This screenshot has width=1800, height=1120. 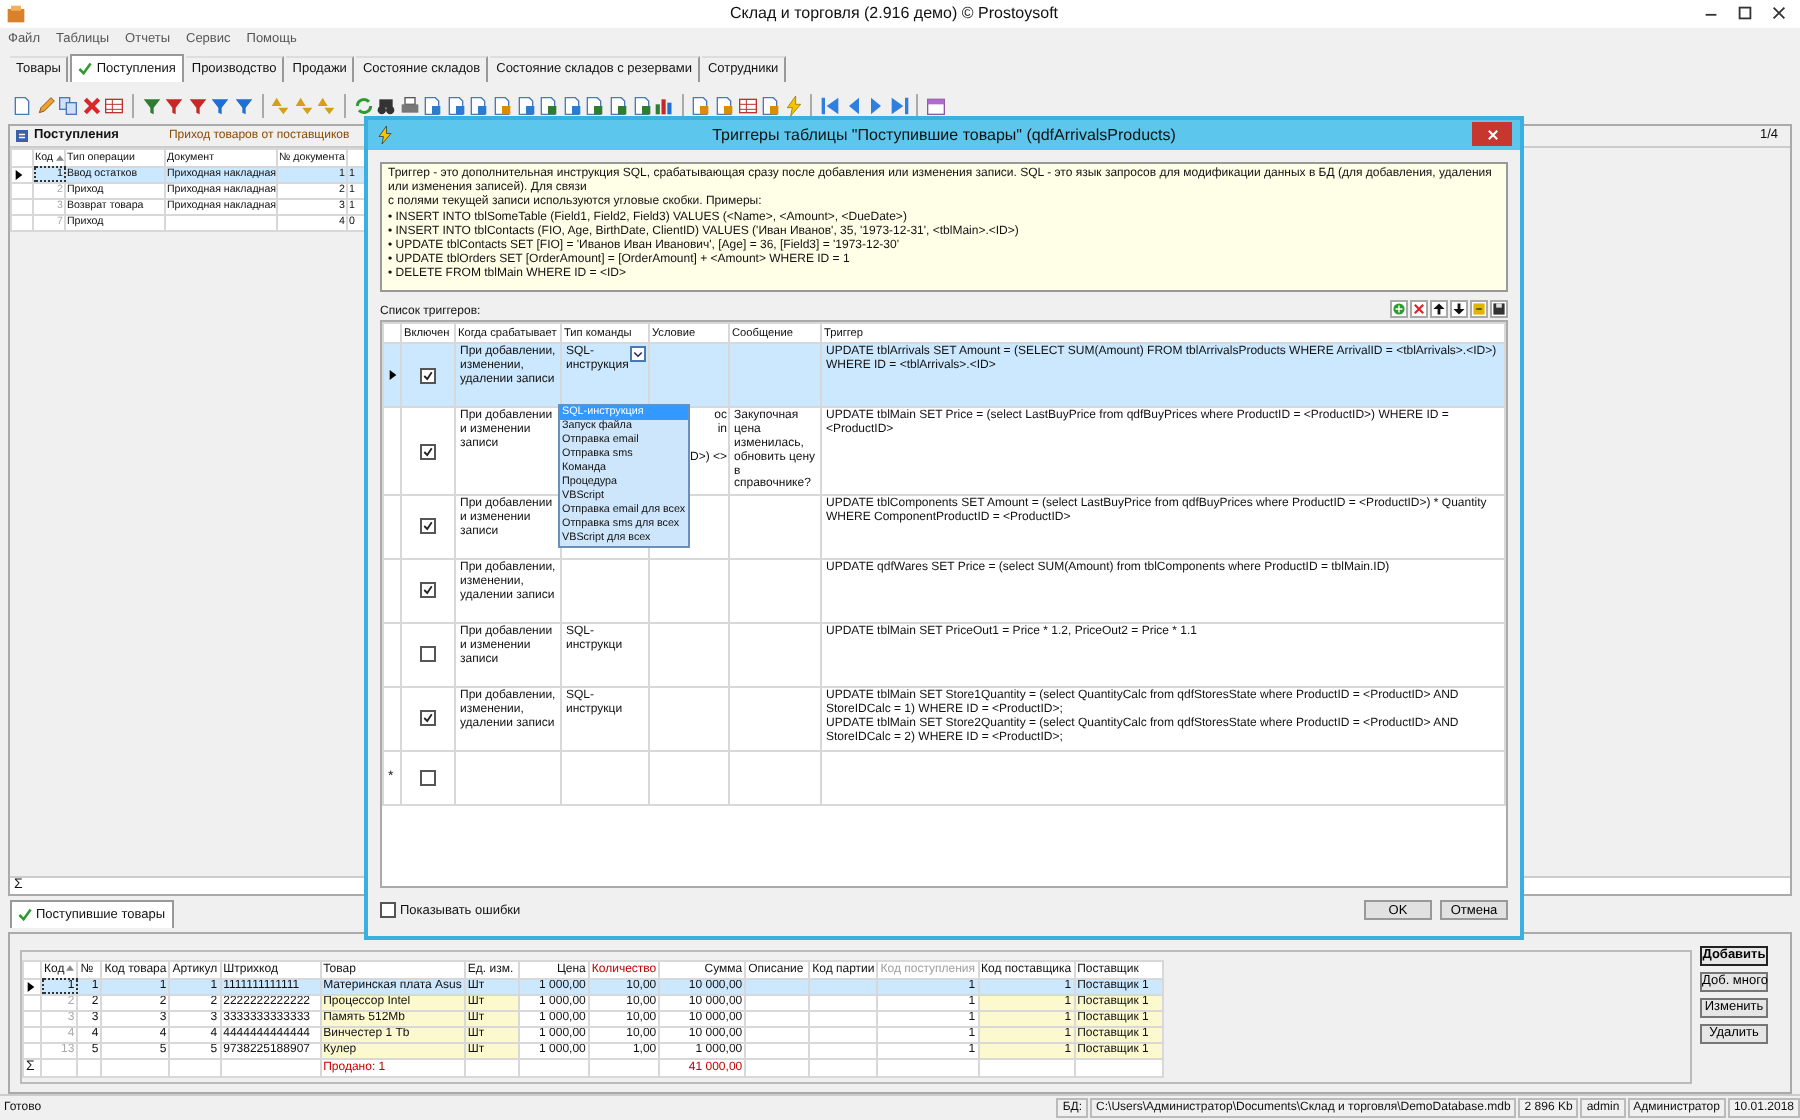 What do you see at coordinates (935, 105) in the screenshot?
I see `calendar-icon` at bounding box center [935, 105].